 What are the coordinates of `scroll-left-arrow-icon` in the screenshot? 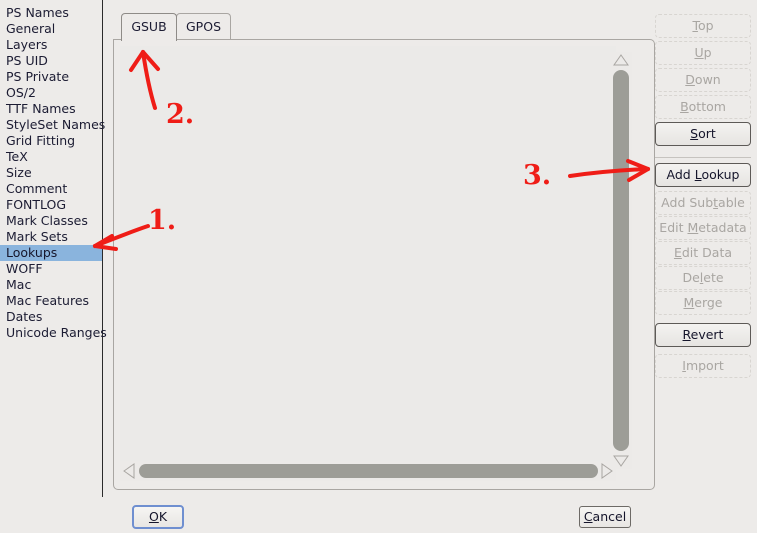 It's located at (129, 471).